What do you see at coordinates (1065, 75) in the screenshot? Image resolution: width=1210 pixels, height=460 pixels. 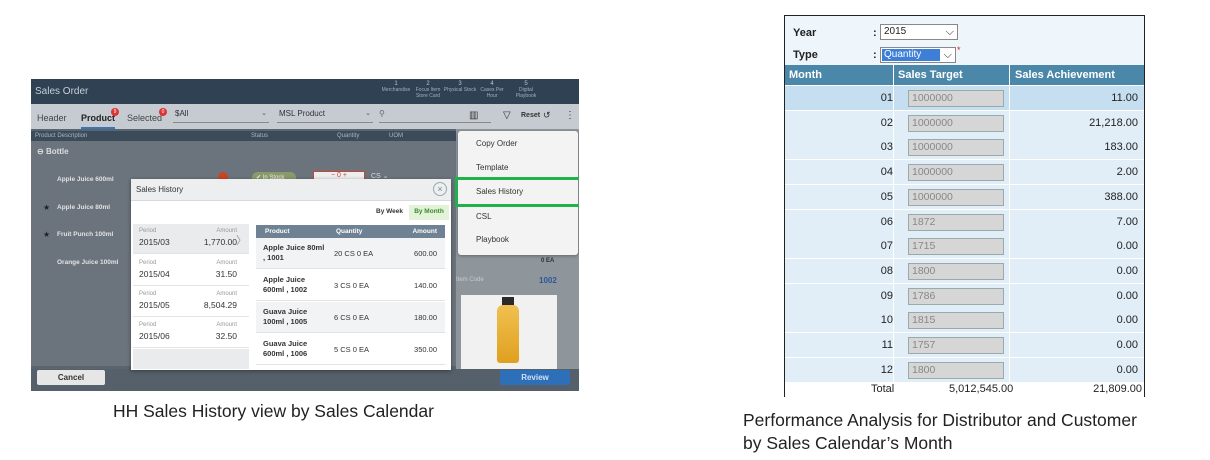 I see `col-sales-achievement: Sales Achievement` at bounding box center [1065, 75].